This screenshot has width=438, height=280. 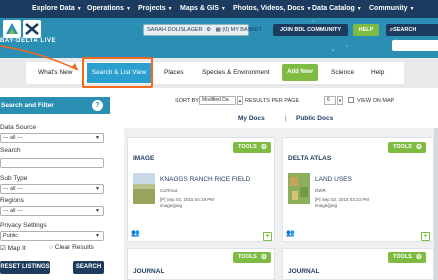 What do you see at coordinates (23, 225) in the screenshot?
I see `privacy-label: Privacy Settings` at bounding box center [23, 225].